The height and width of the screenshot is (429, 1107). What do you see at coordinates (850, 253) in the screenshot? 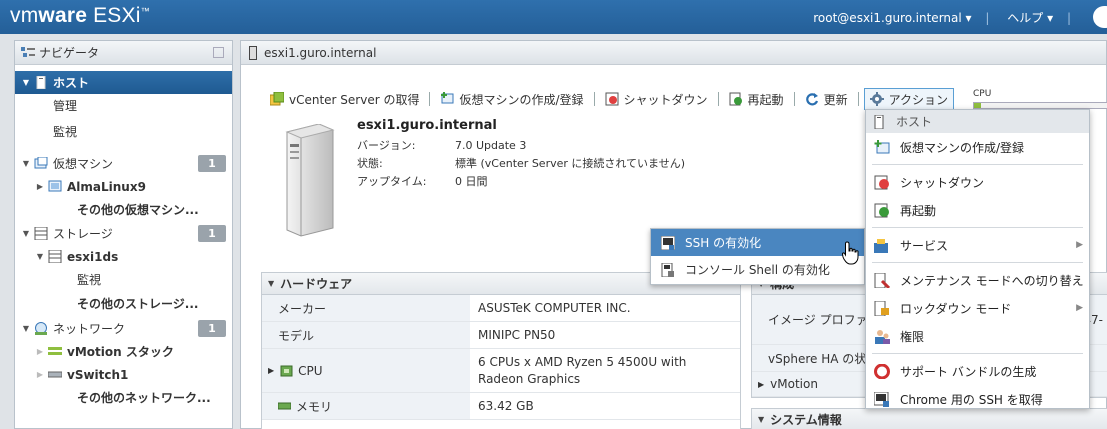
I see `hand-pointer-cursor-icon` at bounding box center [850, 253].